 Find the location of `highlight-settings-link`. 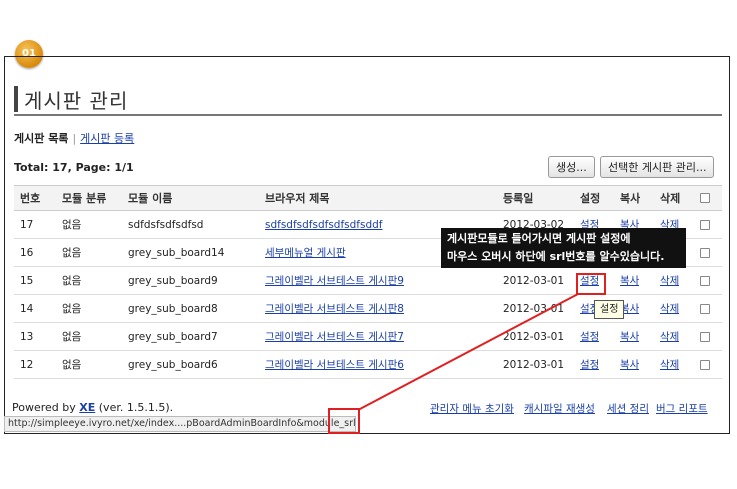

highlight-settings-link is located at coordinates (591, 284).